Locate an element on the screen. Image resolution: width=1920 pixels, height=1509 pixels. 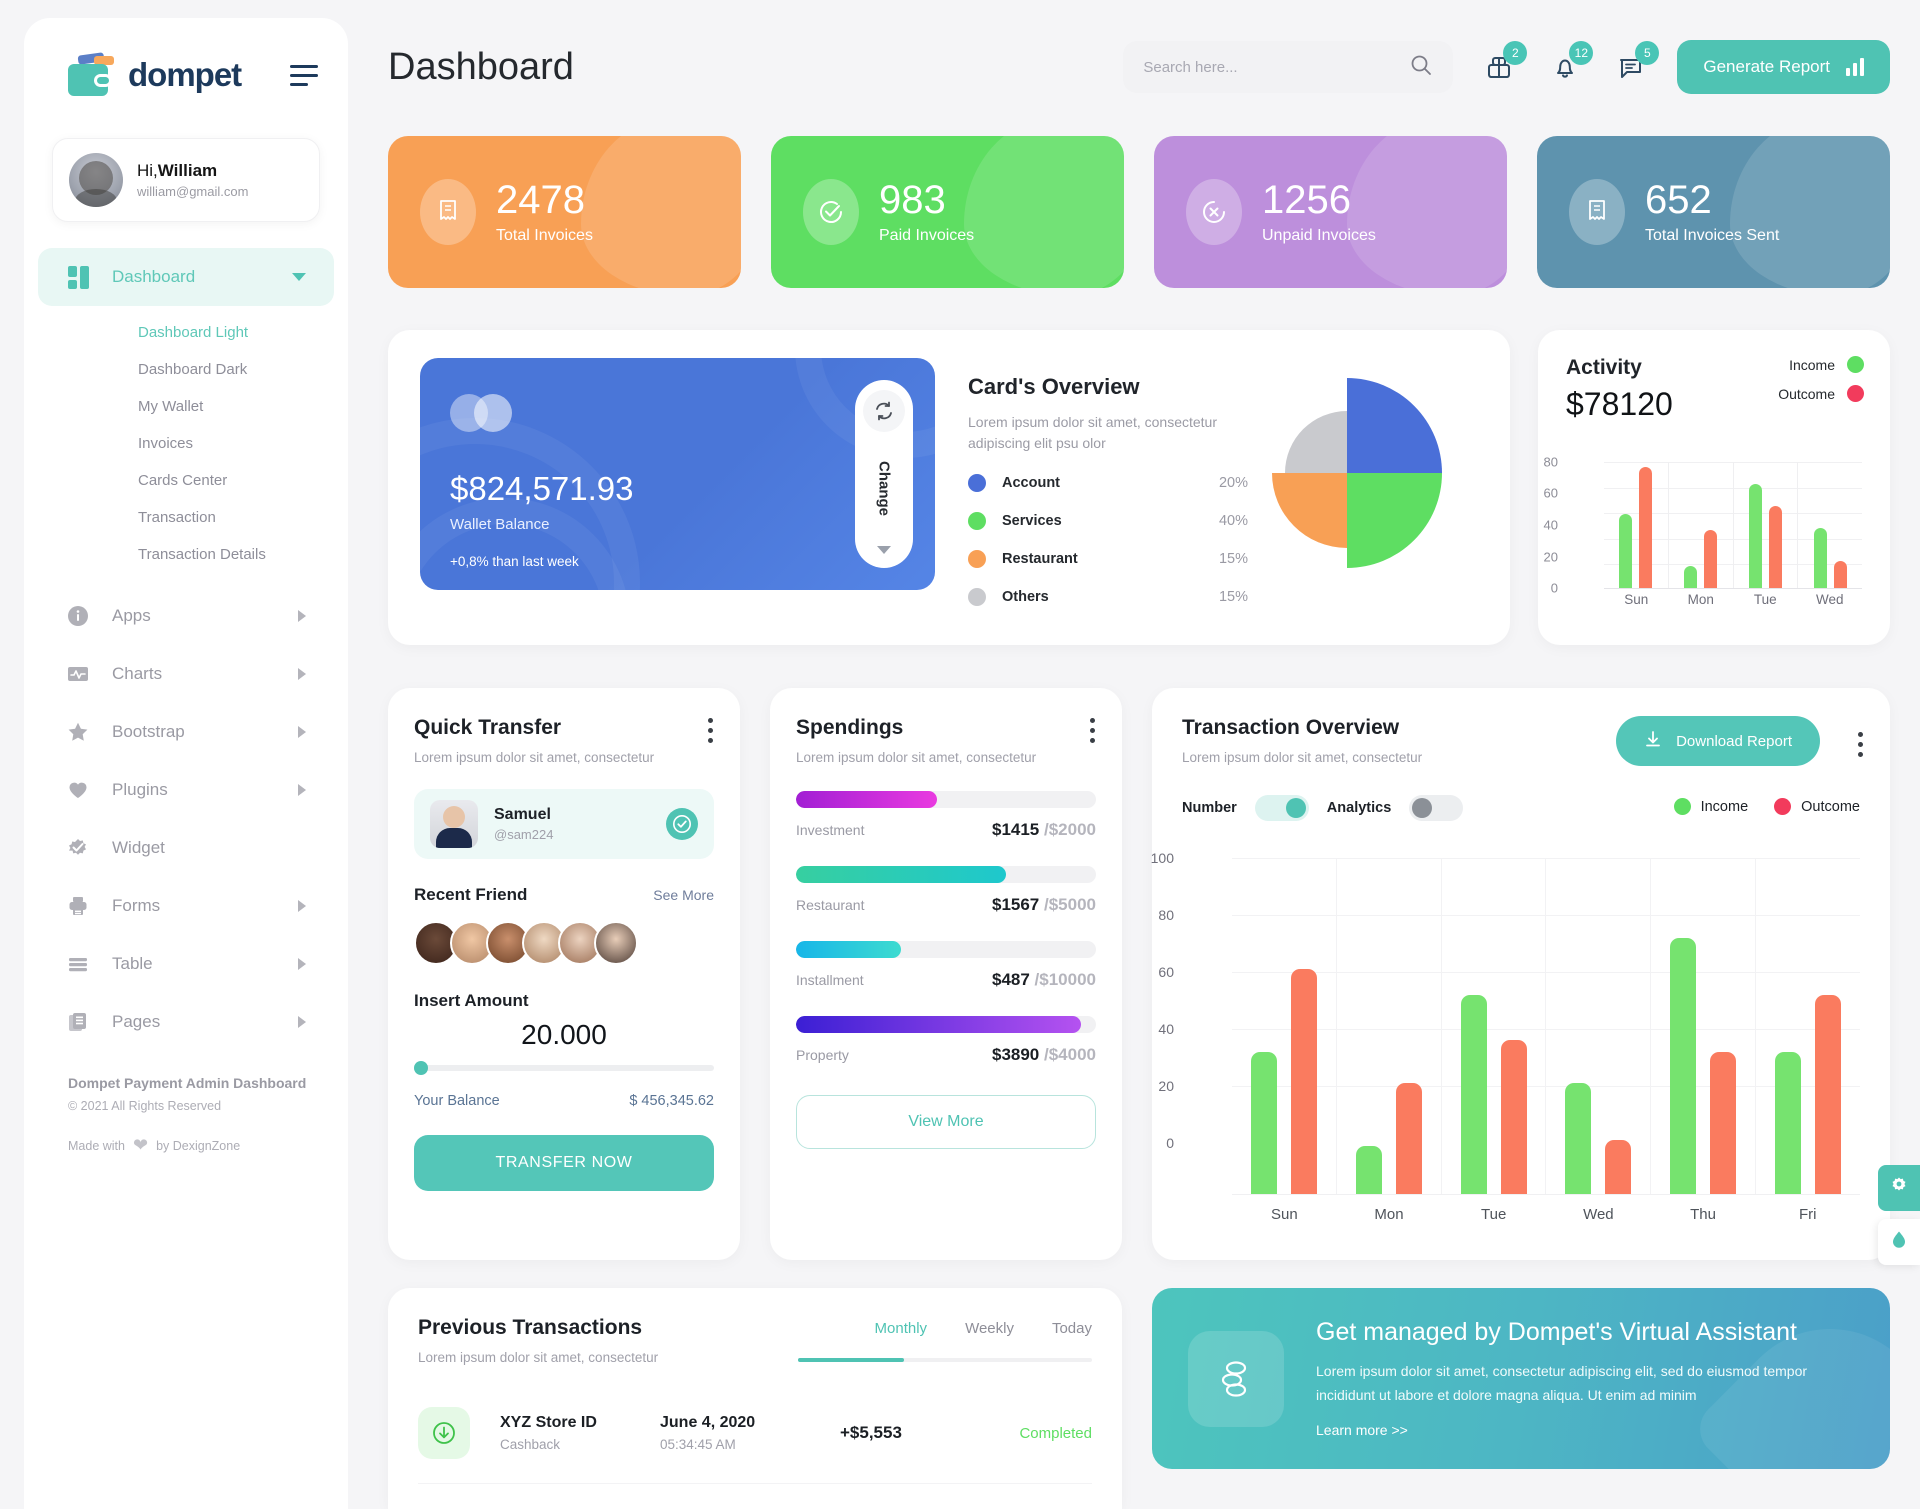
sidebar-item-dashboard: Dashboard is located at coordinates (186, 277).